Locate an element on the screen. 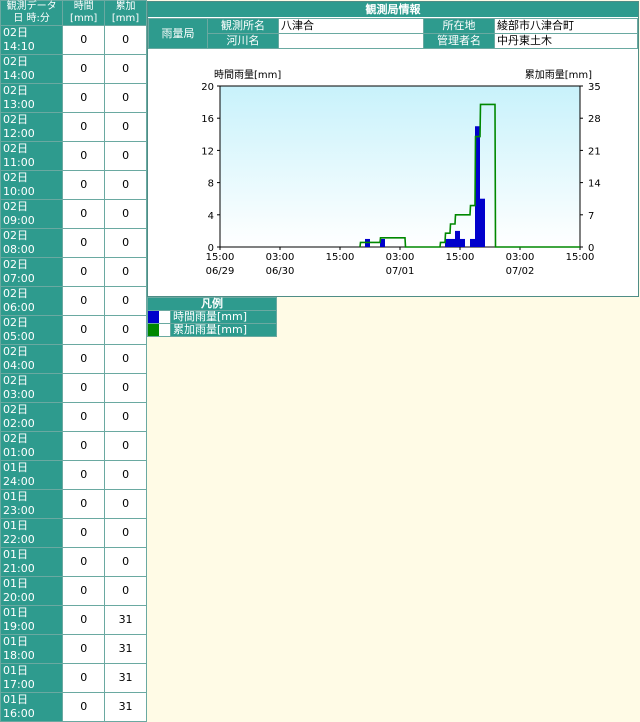 The height and width of the screenshot is (722, 640). row-datetime: 01日 21:00 is located at coordinates (32, 562).